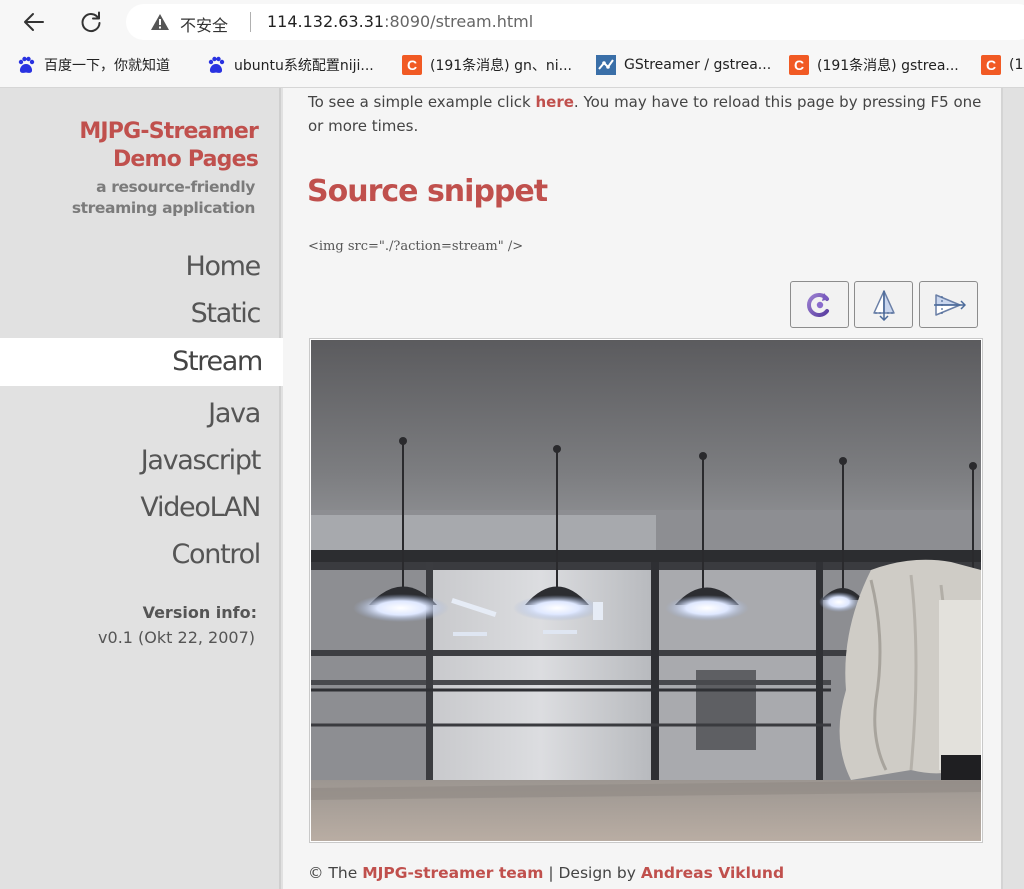 The width and height of the screenshot is (1024, 889). What do you see at coordinates (176, 637) in the screenshot?
I see `version-value: v0.1 (Okt 22, 2007)` at bounding box center [176, 637].